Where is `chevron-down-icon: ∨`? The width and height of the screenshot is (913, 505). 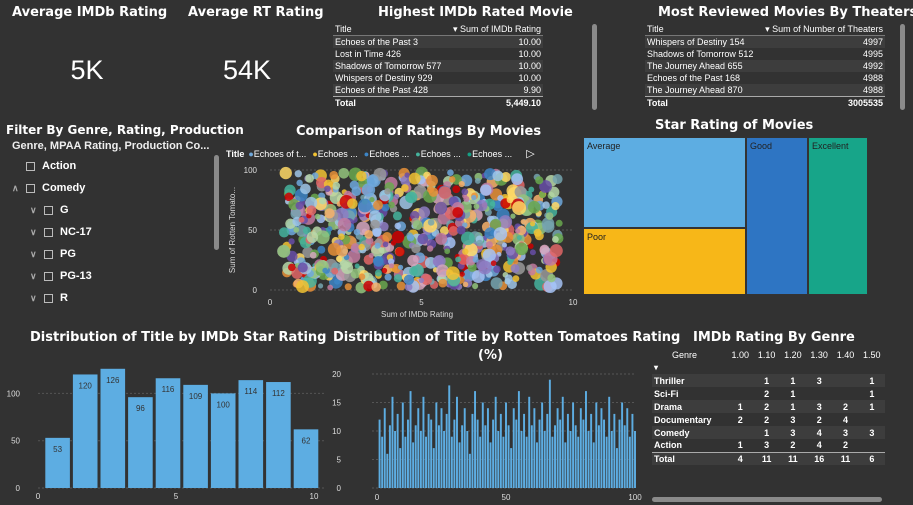 chevron-down-icon: ∨ is located at coordinates (35, 210).